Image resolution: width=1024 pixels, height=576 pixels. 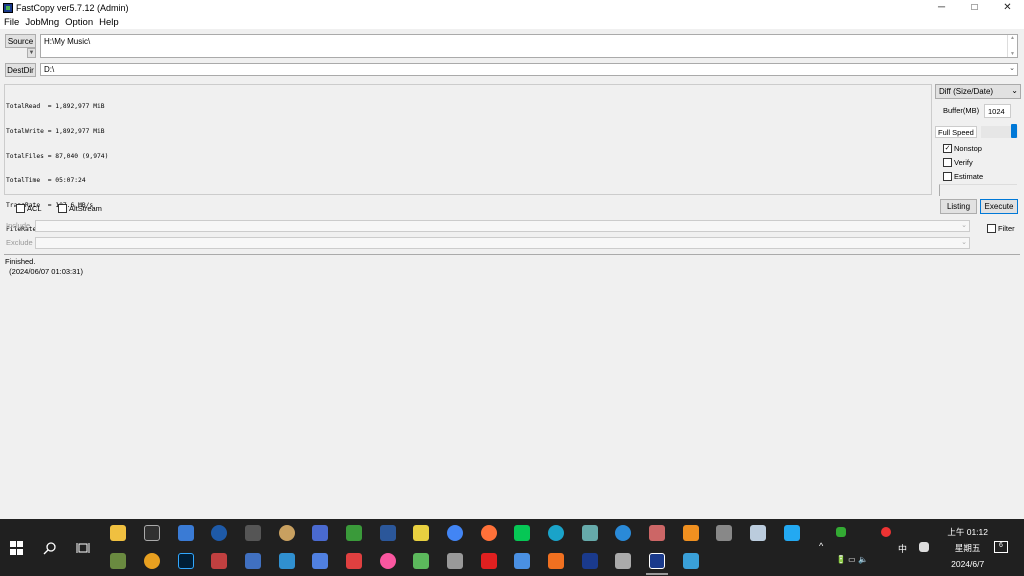 What do you see at coordinates (11, 22) in the screenshot?
I see `menu-file: File` at bounding box center [11, 22].